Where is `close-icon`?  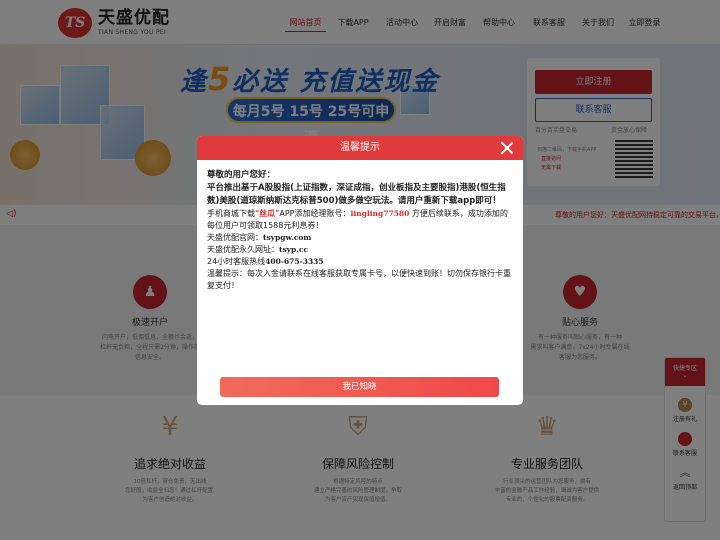
close-icon is located at coordinates (507, 148).